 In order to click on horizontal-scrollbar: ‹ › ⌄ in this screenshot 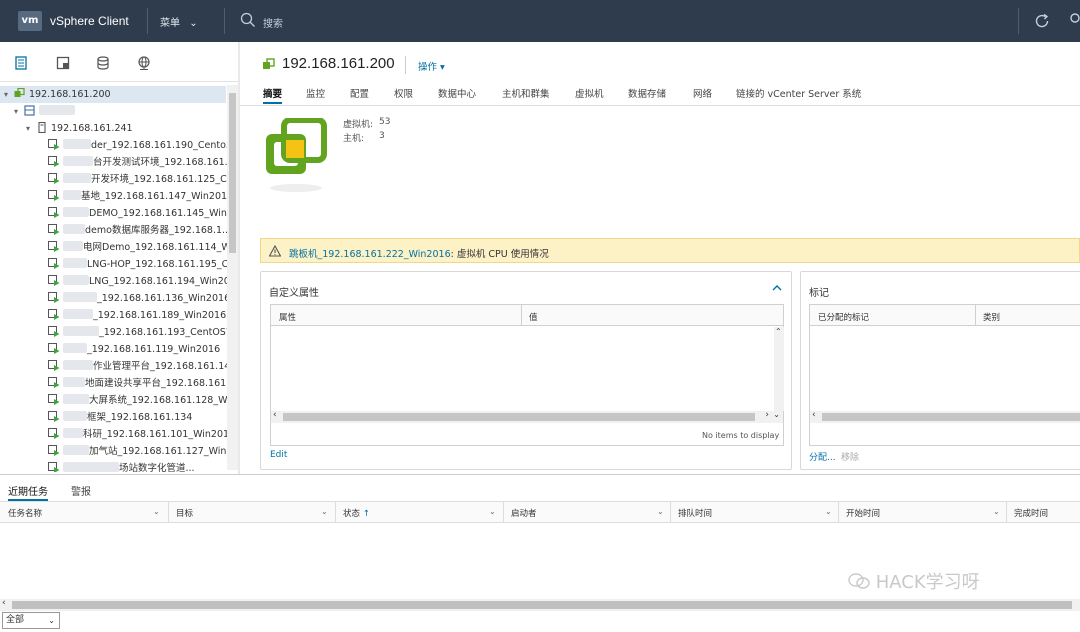, I will do `click(527, 416)`.